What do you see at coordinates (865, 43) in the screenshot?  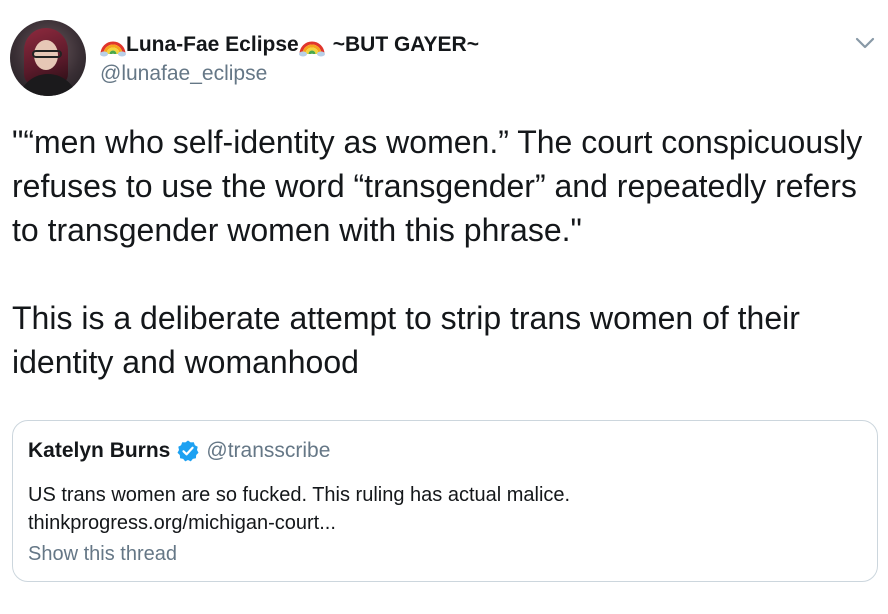 I see `chevron-down-icon` at bounding box center [865, 43].